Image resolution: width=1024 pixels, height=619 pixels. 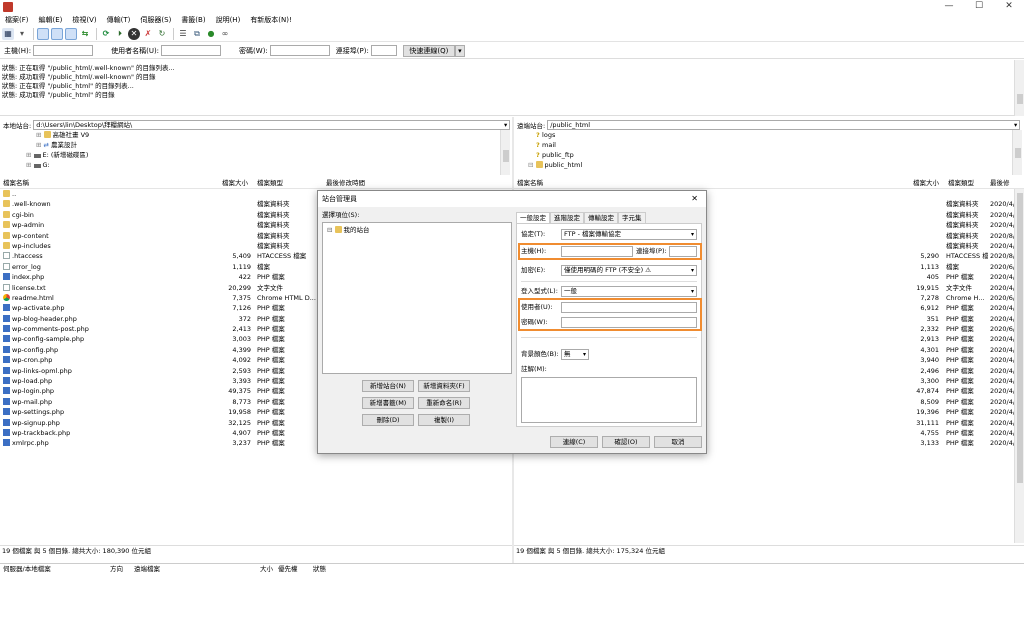 What do you see at coordinates (193, 20) in the screenshot?
I see `menu-bookmarks: 書籤(B)` at bounding box center [193, 20].